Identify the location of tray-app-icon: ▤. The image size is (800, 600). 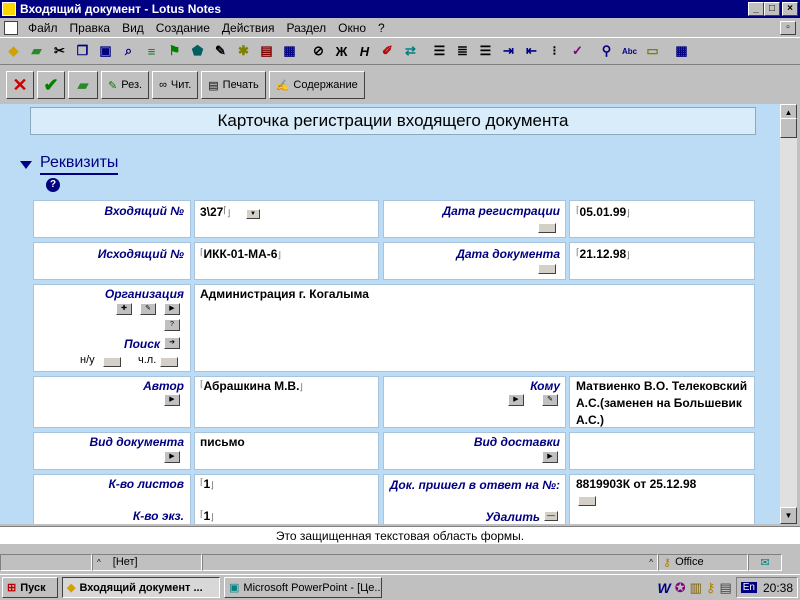
(725, 588).